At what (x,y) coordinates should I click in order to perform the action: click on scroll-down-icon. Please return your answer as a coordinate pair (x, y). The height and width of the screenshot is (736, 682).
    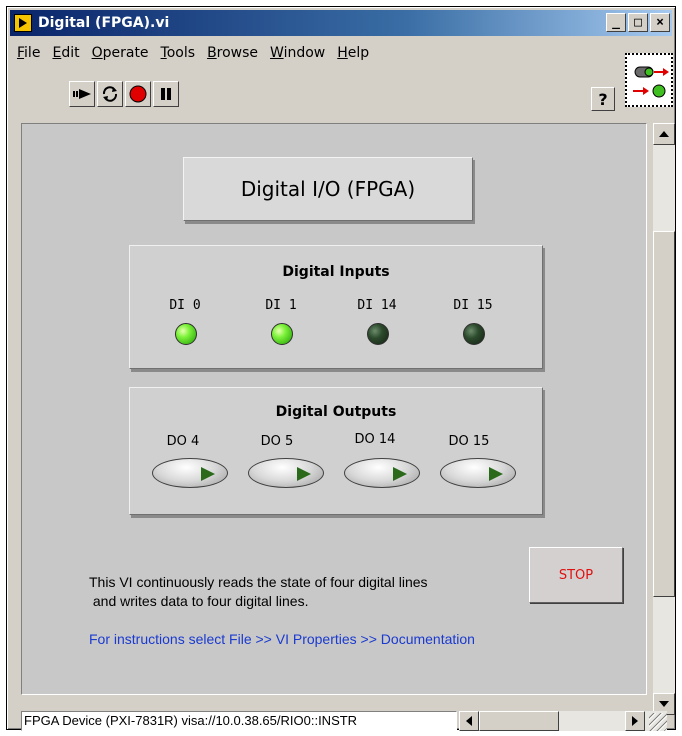
    Looking at the image, I should click on (664, 704).